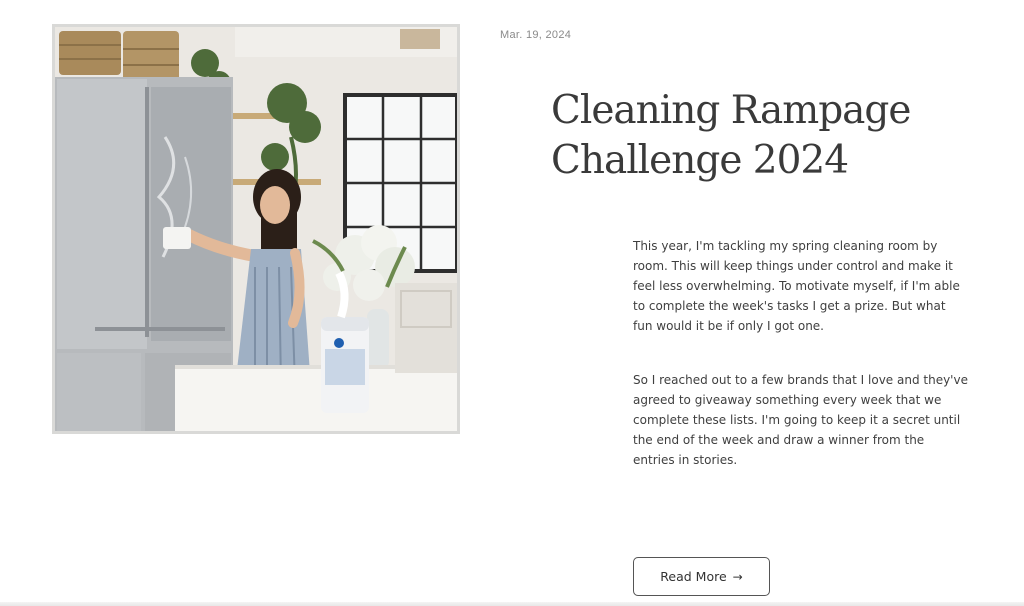  Describe the element at coordinates (731, 110) in the screenshot. I see `post-title-line-1: Cleaning Rampage` at that location.